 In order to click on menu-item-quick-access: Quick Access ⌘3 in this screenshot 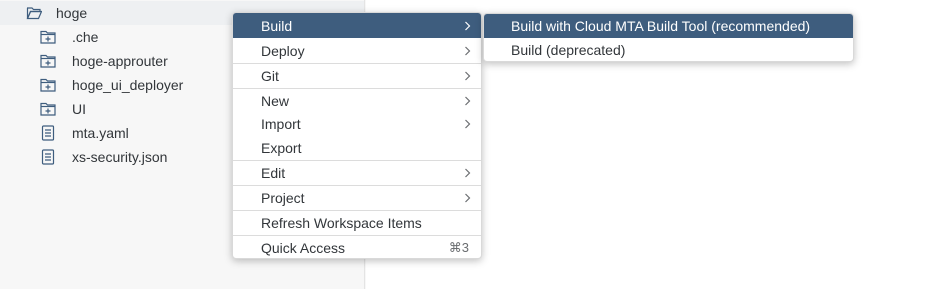, I will do `click(357, 246)`.